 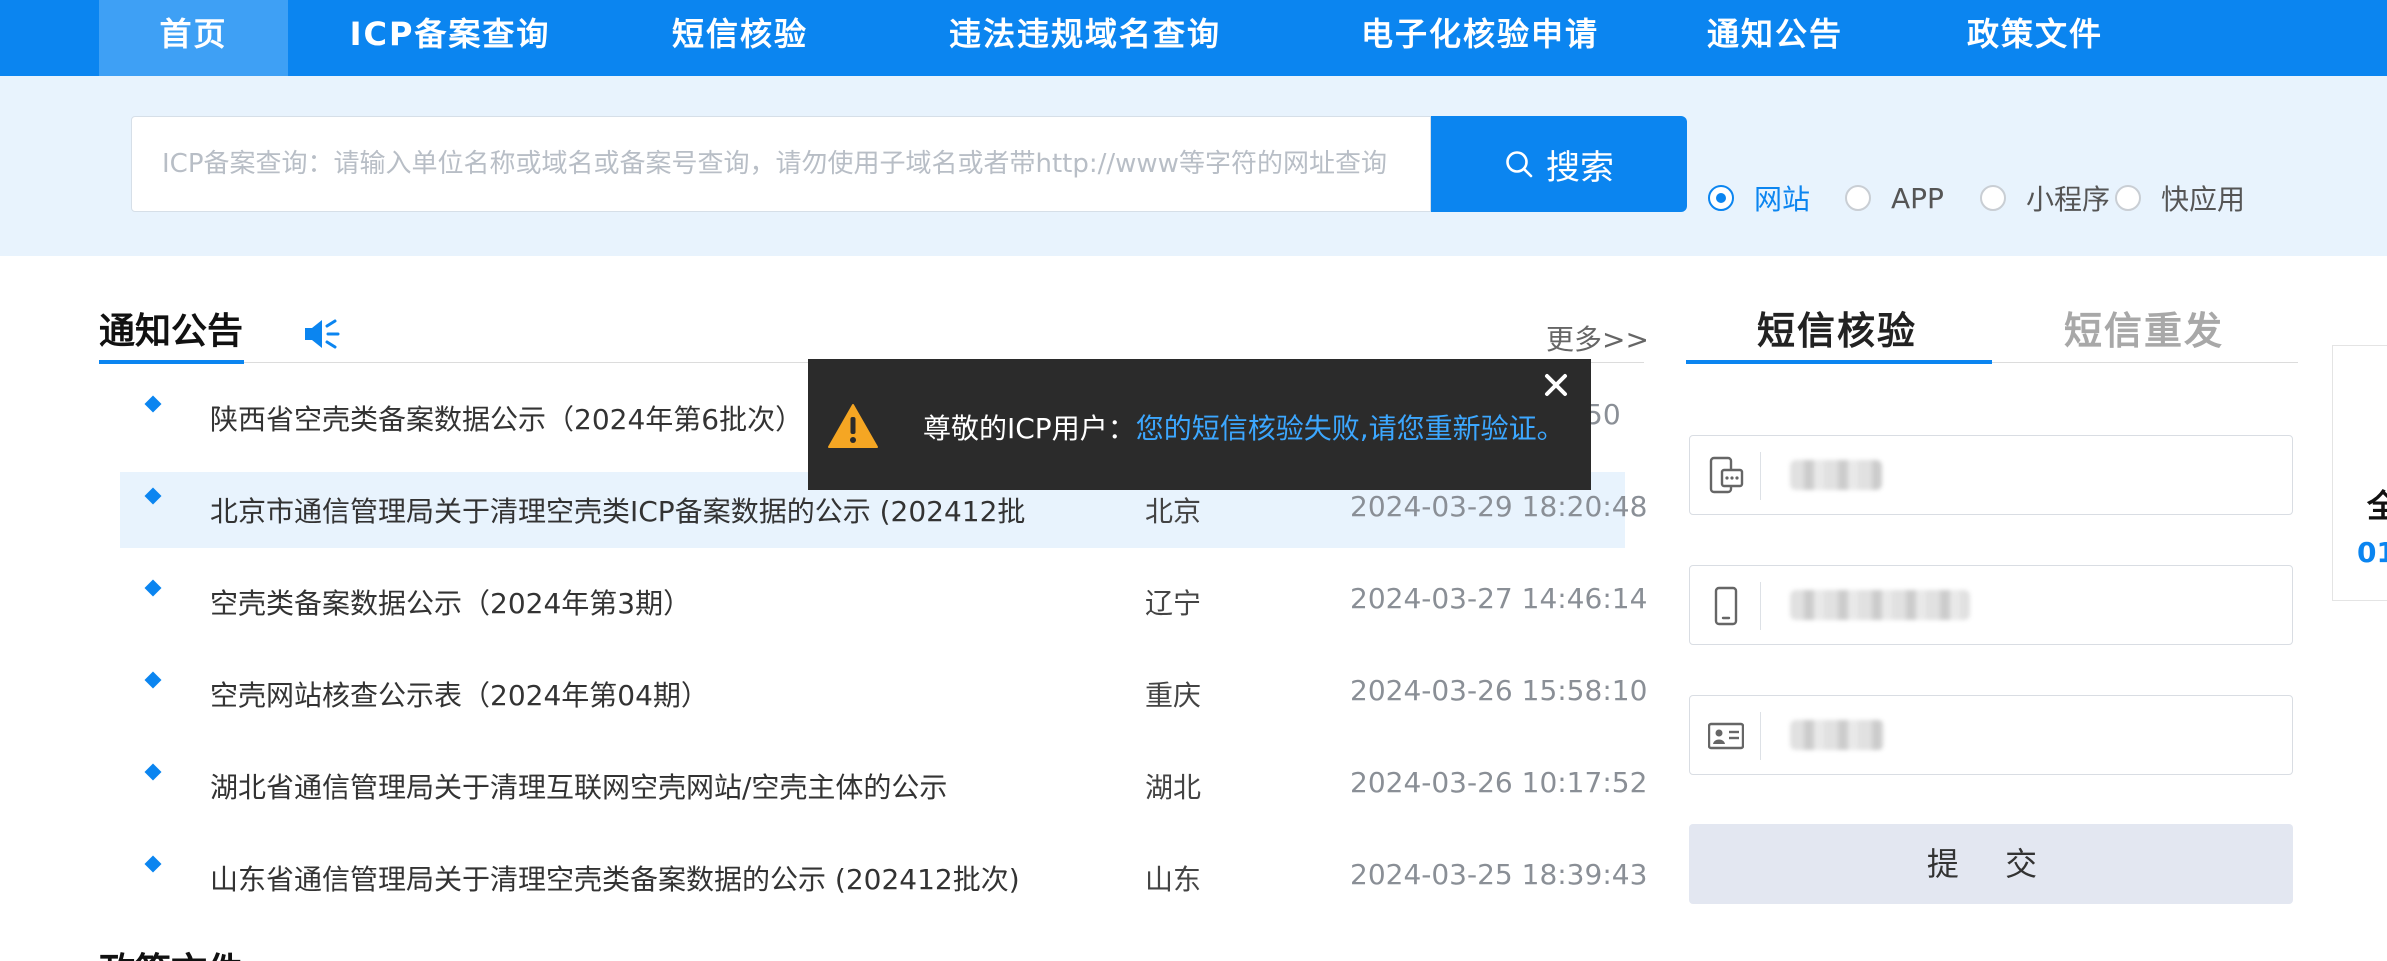 What do you see at coordinates (1519, 164) in the screenshot?
I see `search-icon` at bounding box center [1519, 164].